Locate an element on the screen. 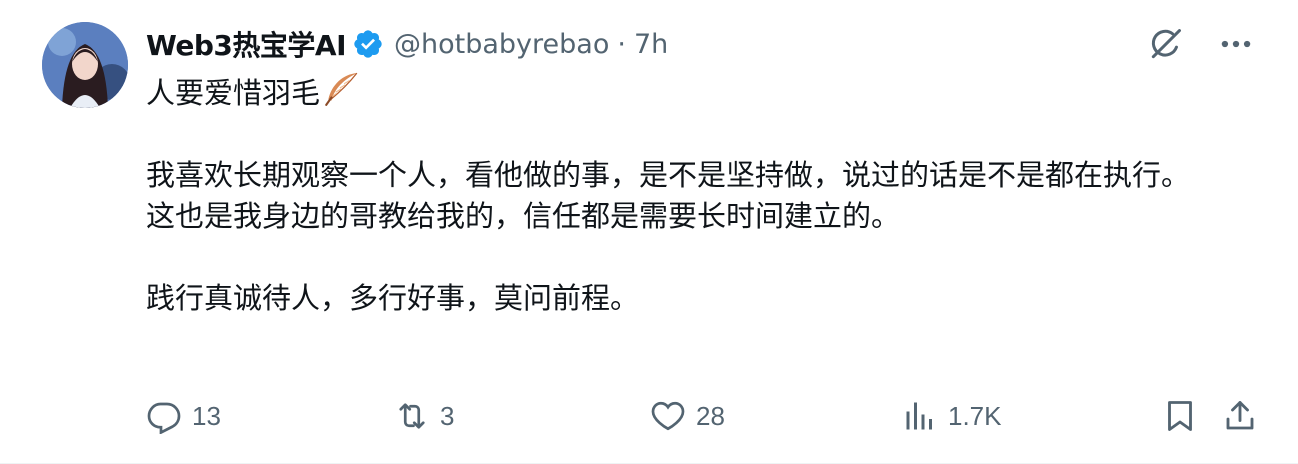 The image size is (1298, 464). avatar-image is located at coordinates (85, 65).